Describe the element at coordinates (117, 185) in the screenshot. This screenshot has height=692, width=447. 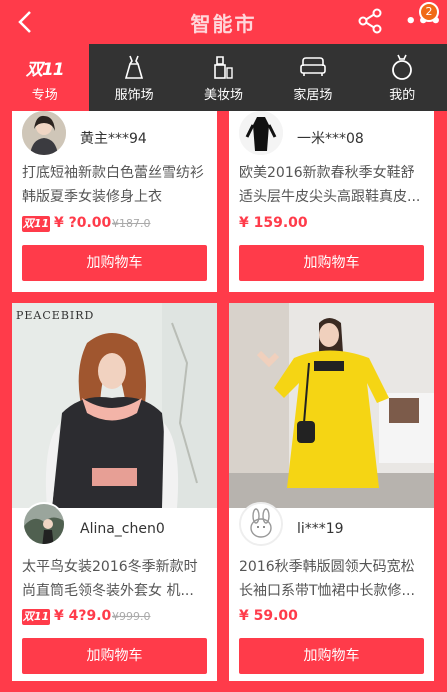
I see `product-title: 打底短袖新款白色蕾丝雪纺衫 韩版夏季女装修身上衣` at that location.